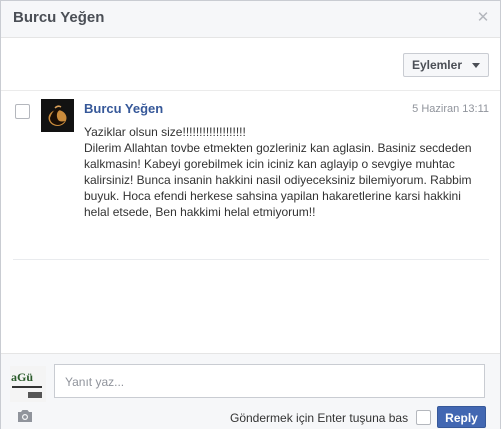 This screenshot has height=429, width=501. I want to click on logo-image: aGü, so click(28, 384).